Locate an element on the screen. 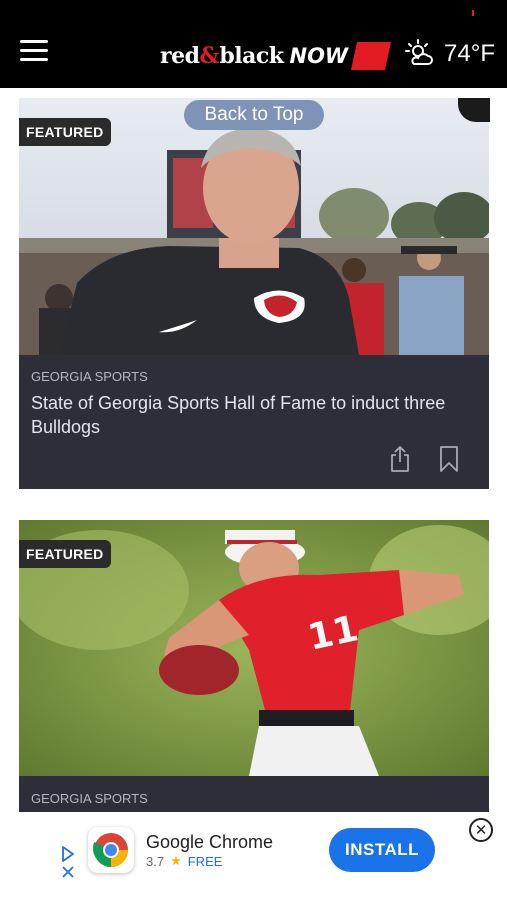 The width and height of the screenshot is (507, 900). install-button: INSTALL is located at coordinates (382, 850).